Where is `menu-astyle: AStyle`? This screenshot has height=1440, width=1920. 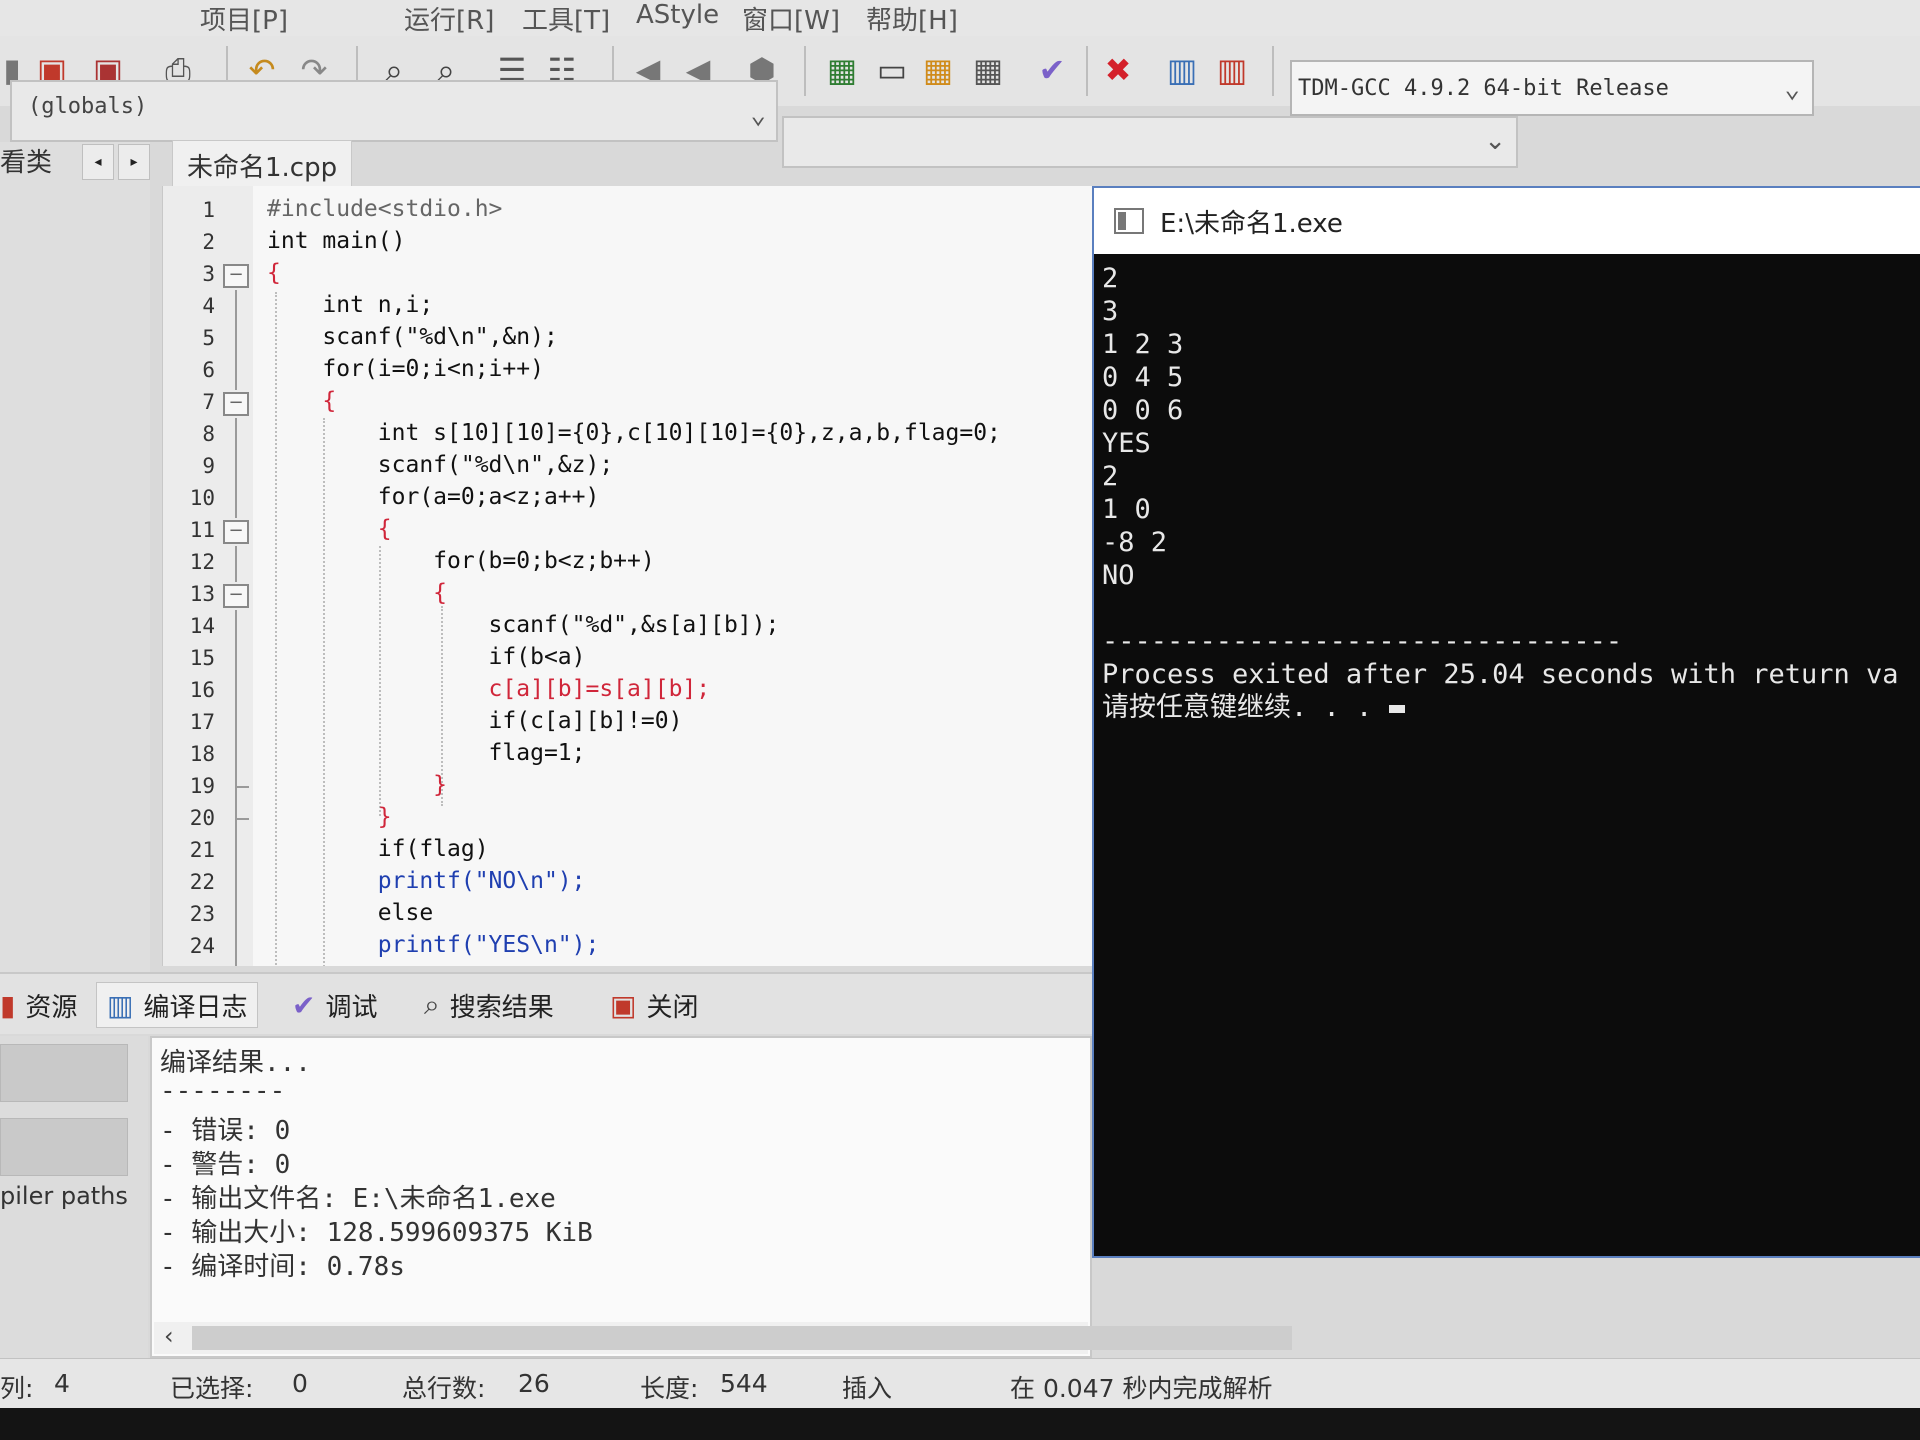
menu-astyle: AStyle is located at coordinates (677, 15).